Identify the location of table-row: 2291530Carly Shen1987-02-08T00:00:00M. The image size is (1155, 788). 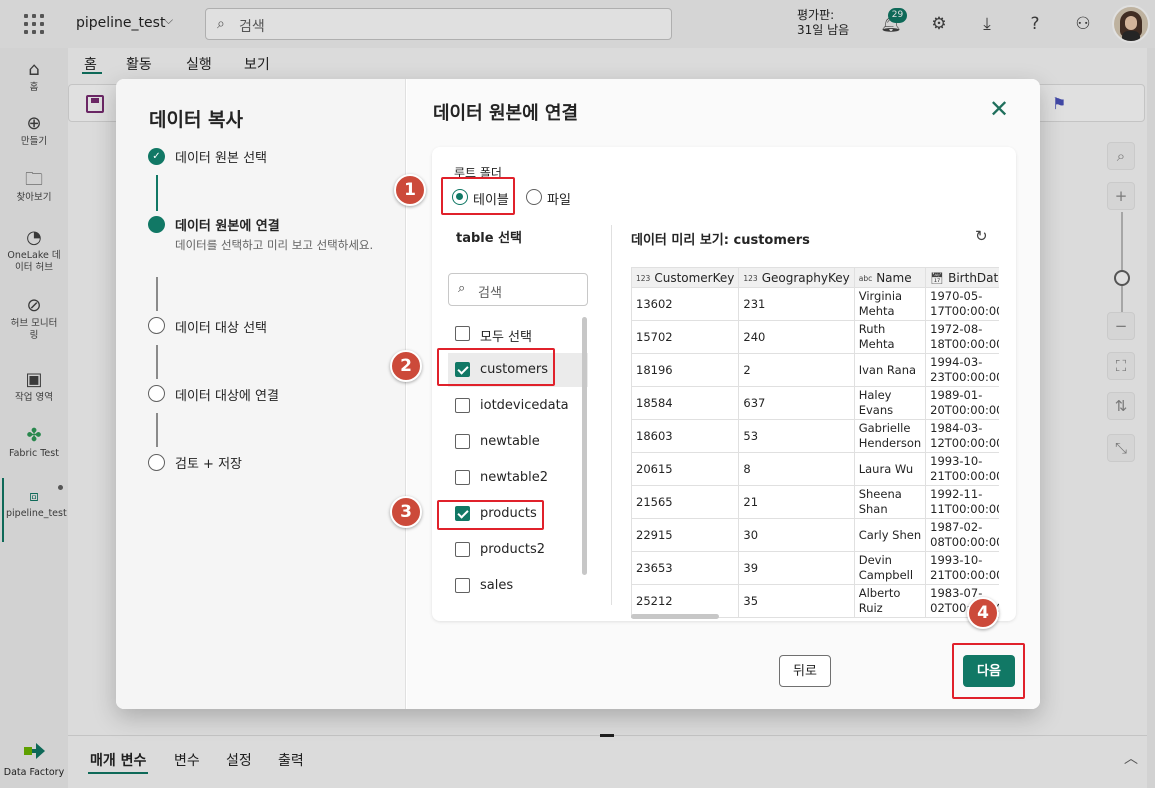
(815, 535).